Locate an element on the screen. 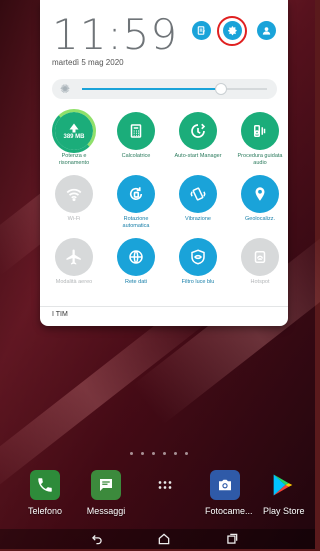 Image resolution: width=320 pixels, height=551 pixels. tile-audio-wizard: Procedura guidata audio is located at coordinates (260, 139).